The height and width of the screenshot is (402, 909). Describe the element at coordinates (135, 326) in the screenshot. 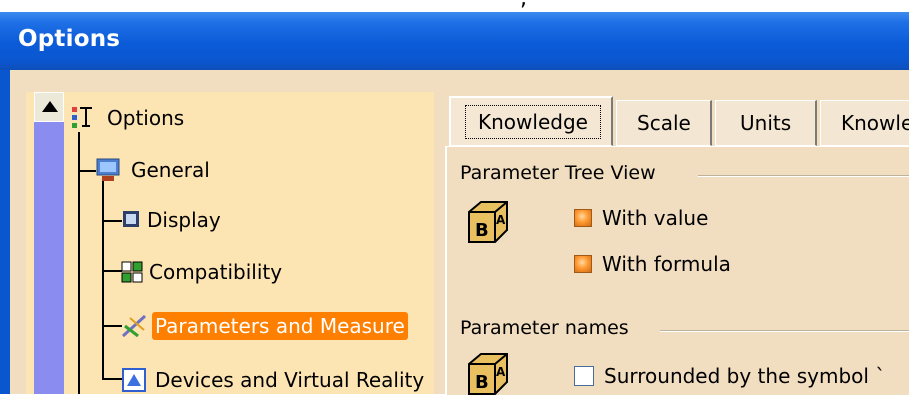

I see `parameters-measure-icon` at that location.